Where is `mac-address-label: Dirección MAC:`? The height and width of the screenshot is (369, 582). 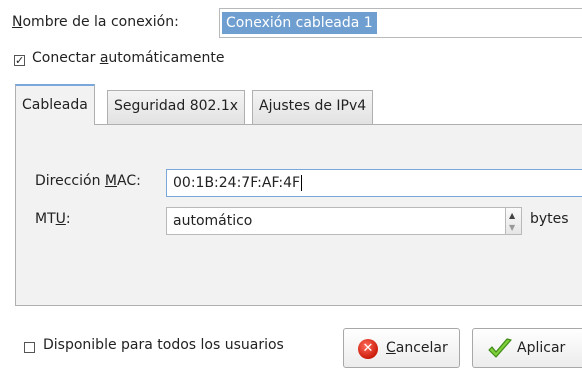
mac-address-label: Dirección MAC: is located at coordinates (88, 181).